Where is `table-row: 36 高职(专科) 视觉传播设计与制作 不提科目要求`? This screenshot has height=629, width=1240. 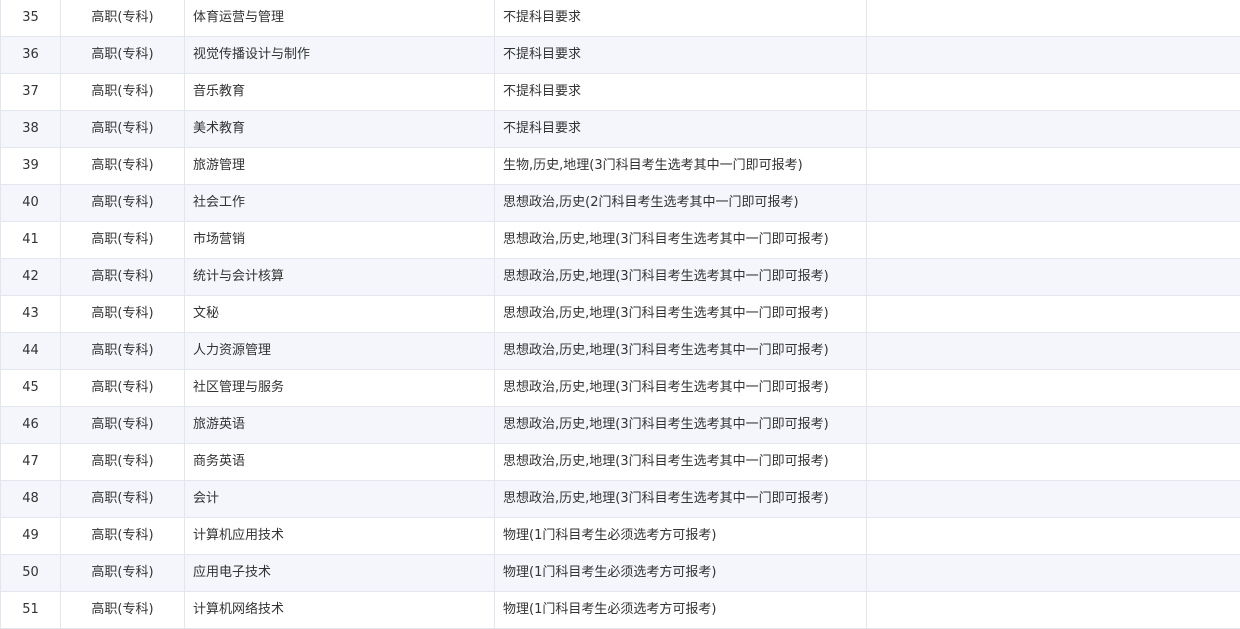
table-row: 36 高职(专科) 视觉传播设计与制作 不提科目要求 is located at coordinates (620, 55).